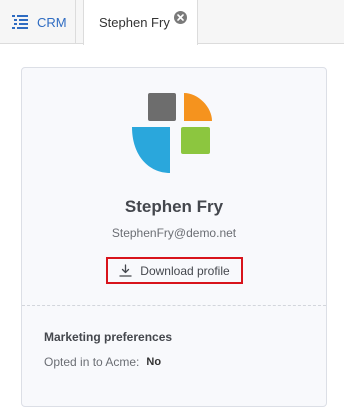 This screenshot has width=344, height=407. Describe the element at coordinates (185, 270) in the screenshot. I see `download-profile-label: Download profile` at that location.